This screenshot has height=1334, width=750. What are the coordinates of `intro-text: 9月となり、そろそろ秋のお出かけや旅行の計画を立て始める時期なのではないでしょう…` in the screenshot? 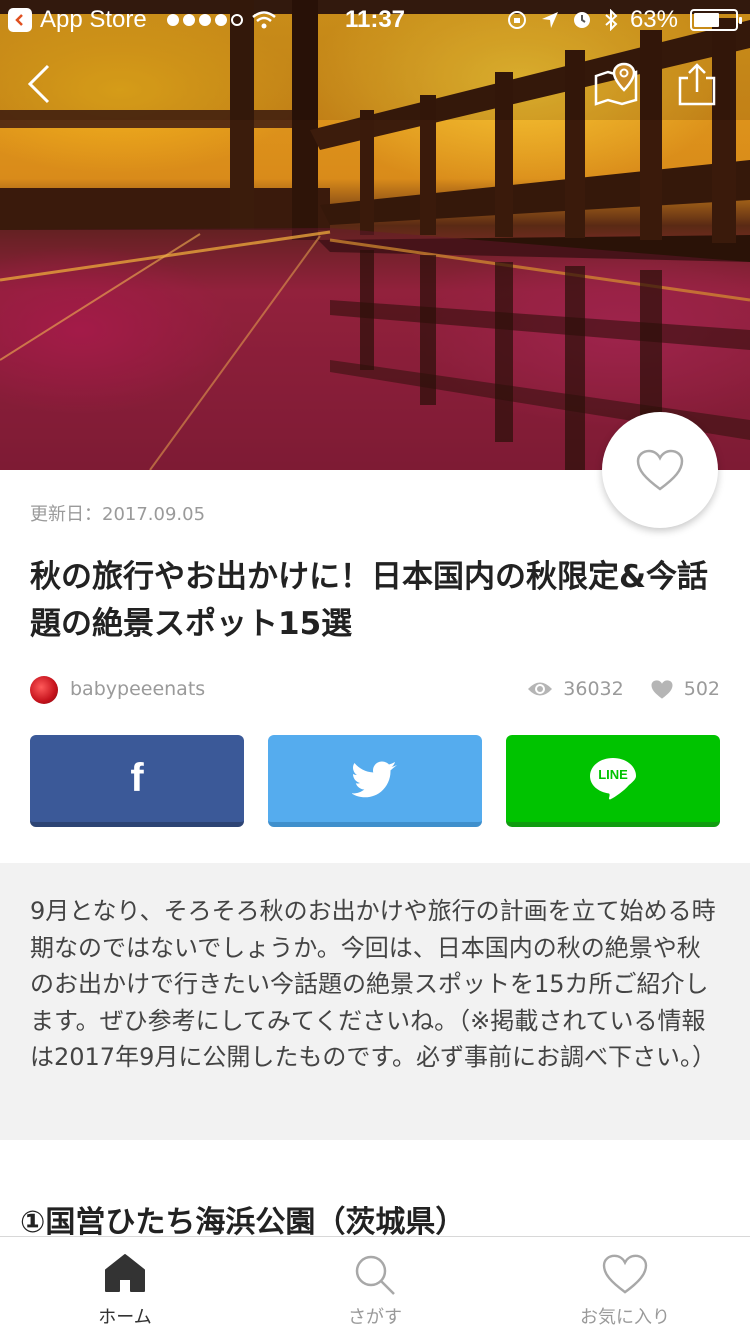 It's located at (373, 984).